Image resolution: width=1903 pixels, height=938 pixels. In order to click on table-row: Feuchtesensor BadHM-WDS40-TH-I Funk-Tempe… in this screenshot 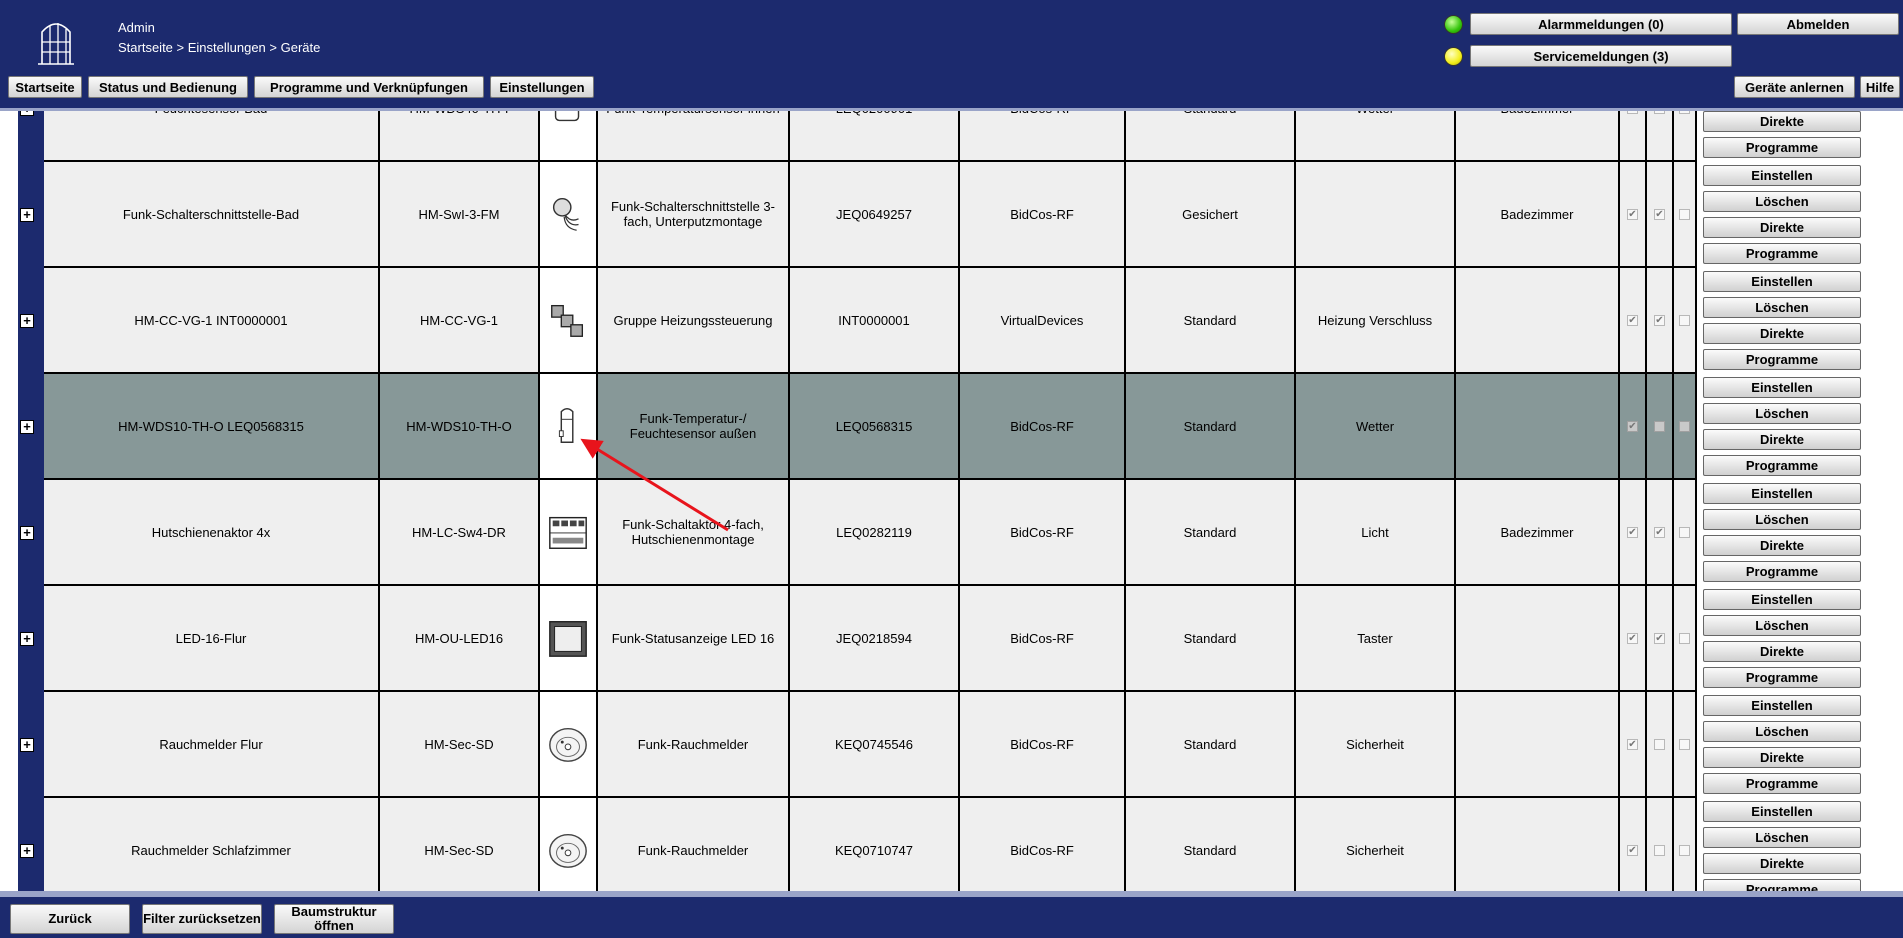, I will do `click(955, 136)`.